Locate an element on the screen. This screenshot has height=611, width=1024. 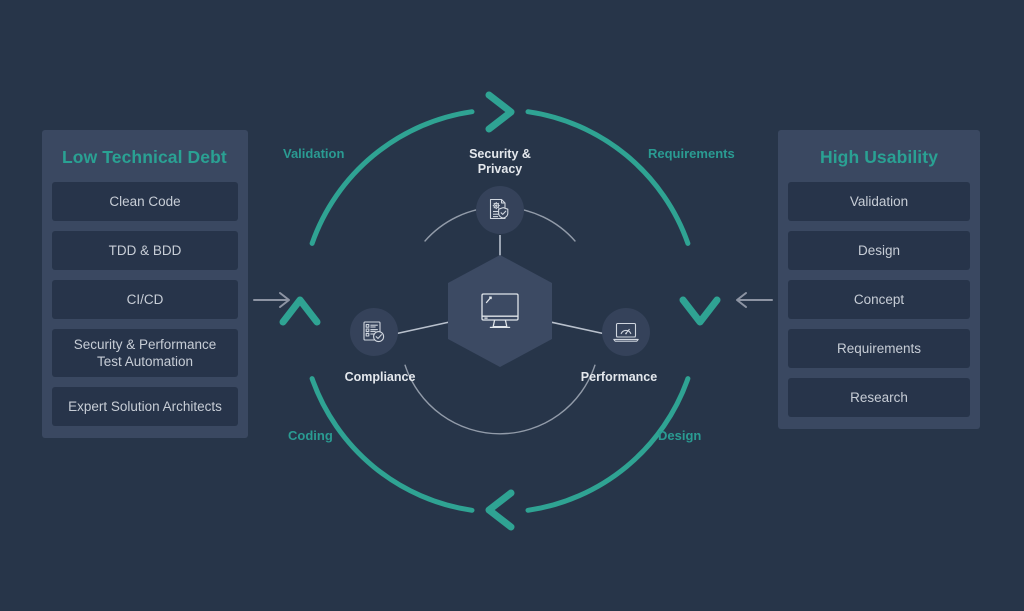
list-item: Design is located at coordinates (879, 250).